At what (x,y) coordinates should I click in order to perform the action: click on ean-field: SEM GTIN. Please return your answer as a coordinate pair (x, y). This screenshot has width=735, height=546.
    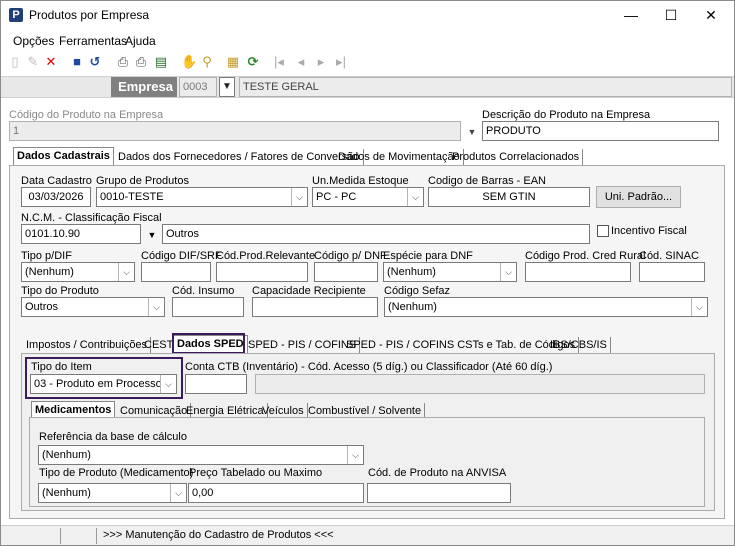
    Looking at the image, I should click on (509, 197).